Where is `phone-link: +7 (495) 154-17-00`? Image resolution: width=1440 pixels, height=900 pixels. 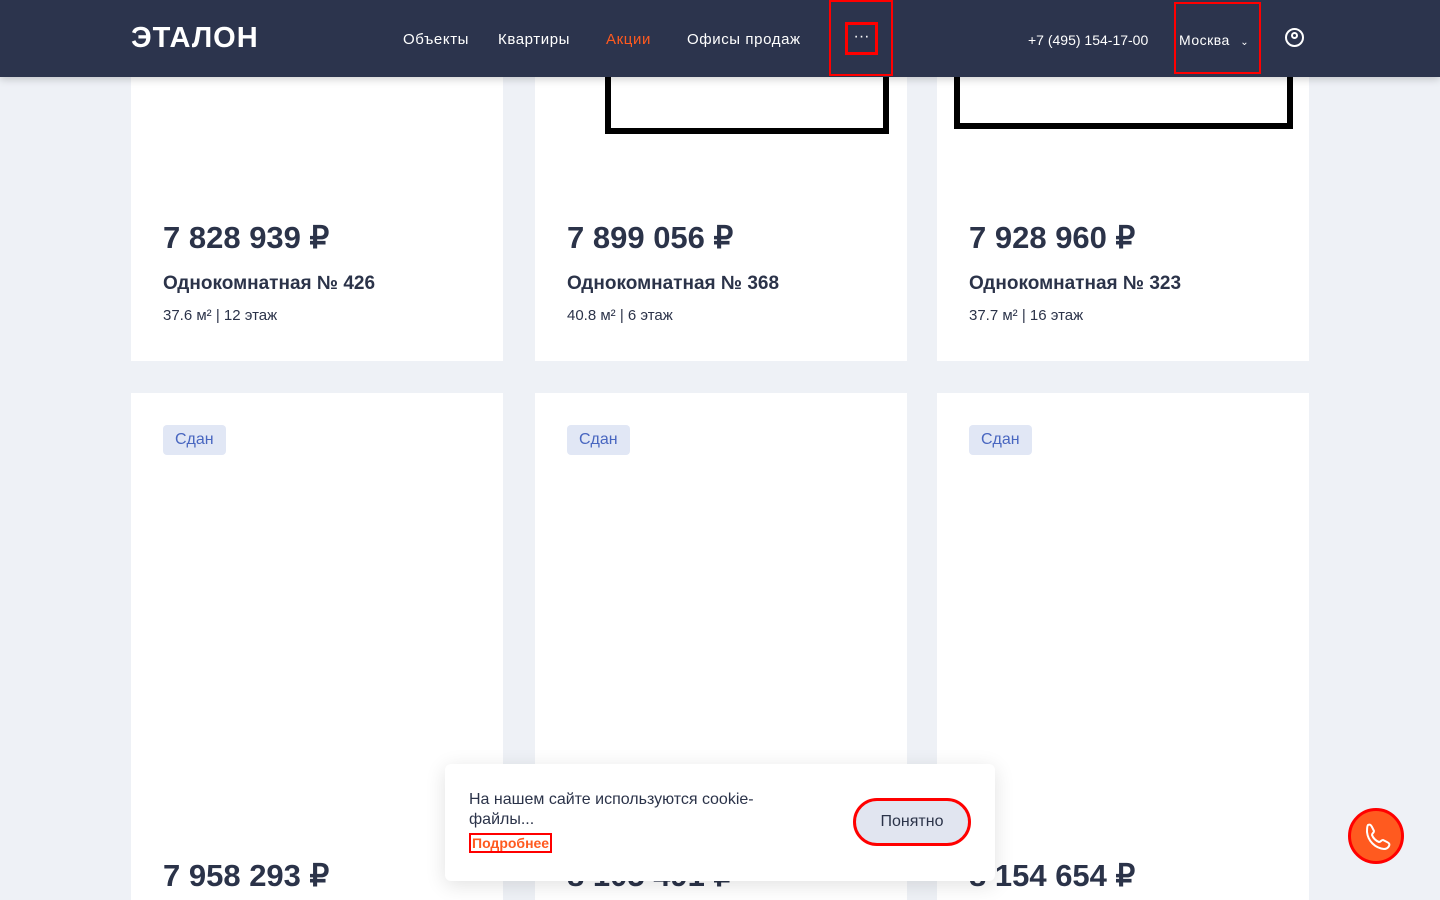 phone-link: +7 (495) 154-17-00 is located at coordinates (1088, 40).